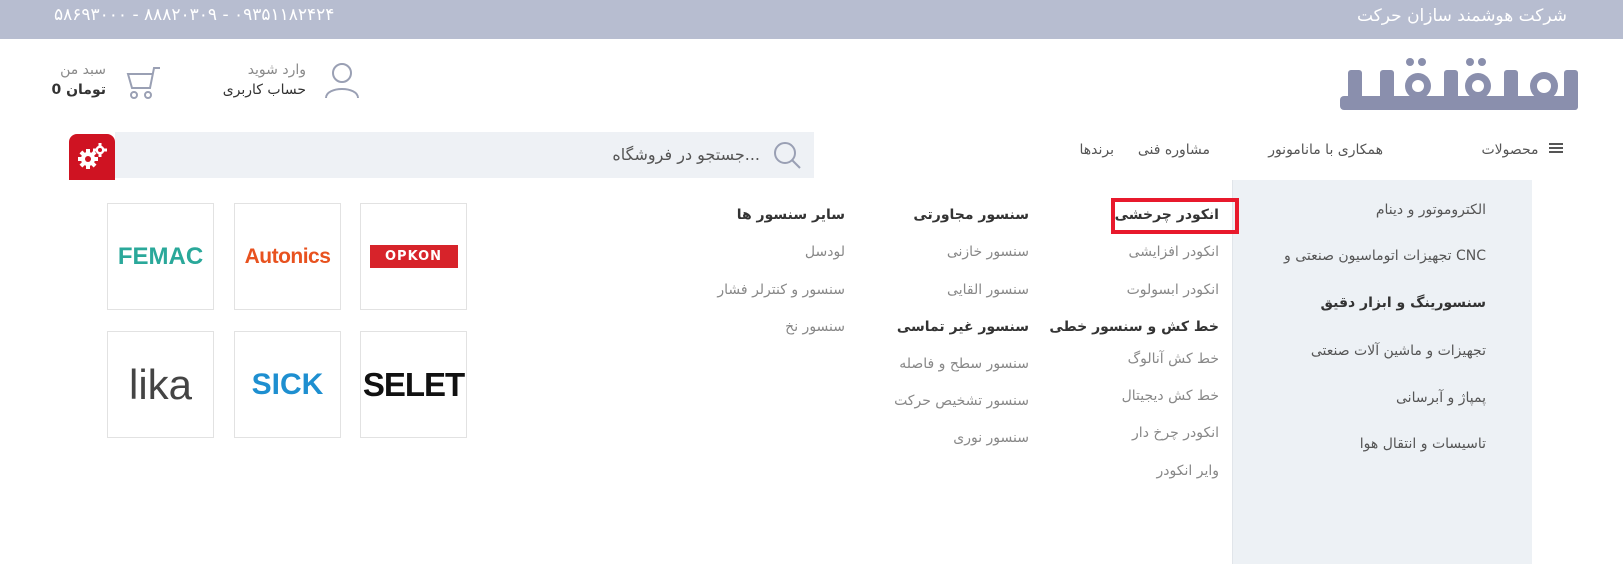 This screenshot has height=564, width=1623. What do you see at coordinates (1173, 290) in the screenshot?
I see `menu-link: انکودر ابسولوت` at bounding box center [1173, 290].